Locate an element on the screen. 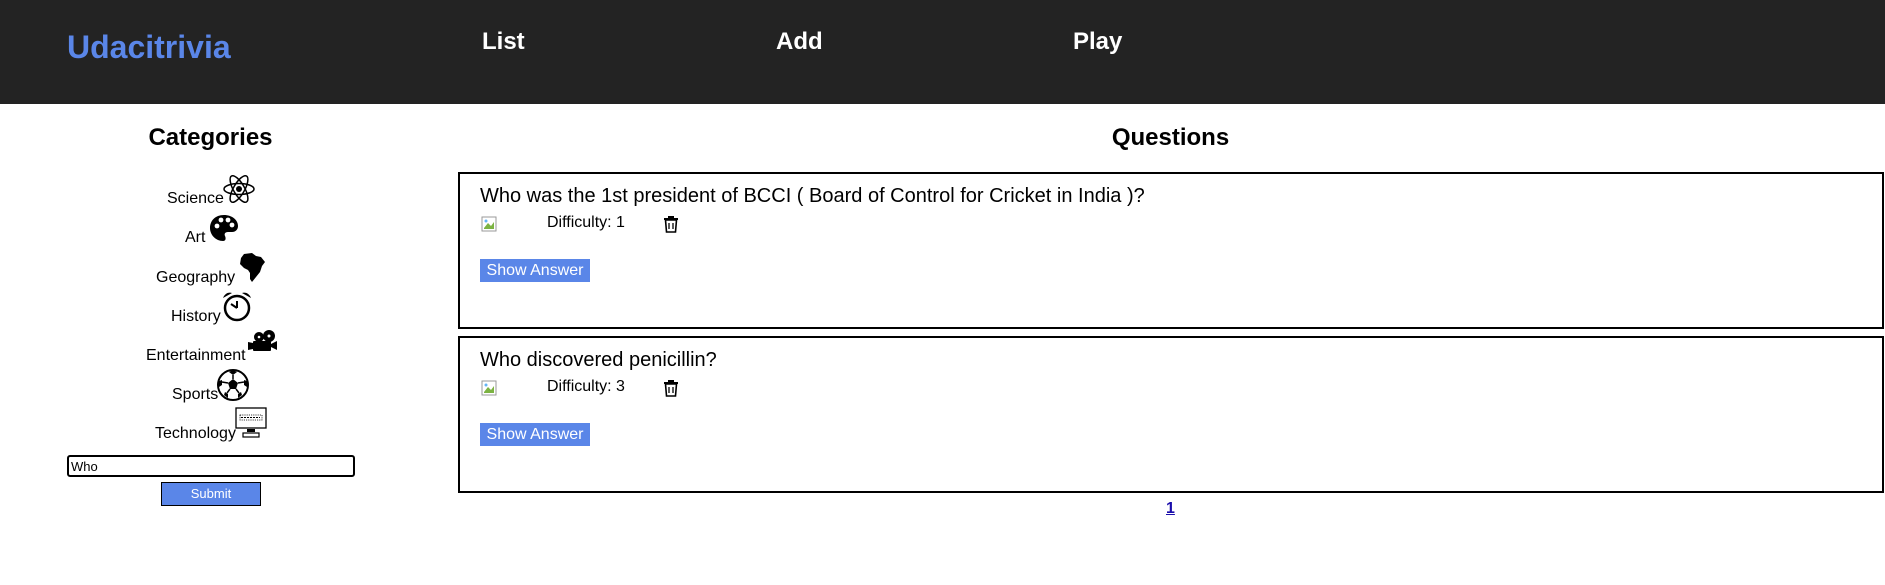  category-item-technology: Technology is located at coordinates (210, 425).